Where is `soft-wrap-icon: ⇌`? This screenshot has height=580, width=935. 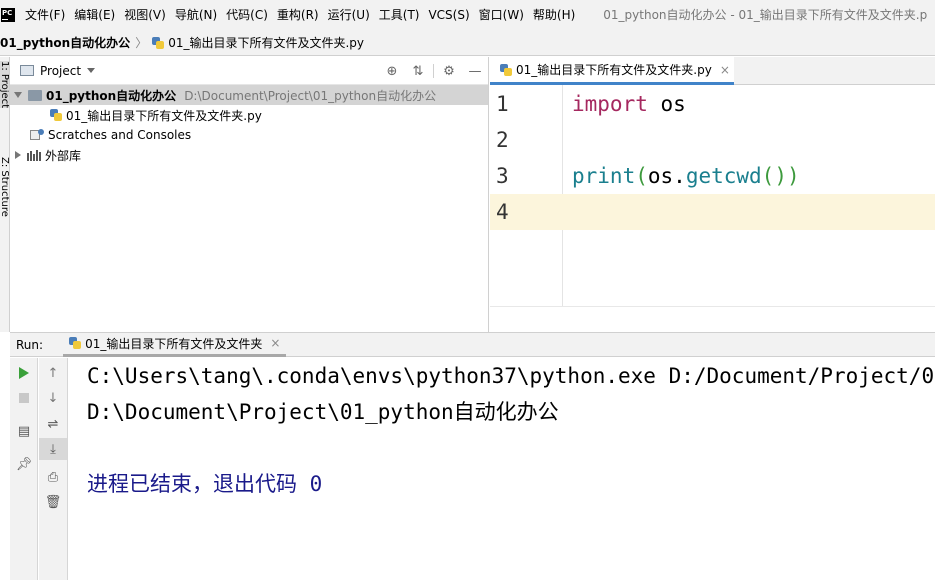 soft-wrap-icon: ⇌ is located at coordinates (53, 424).